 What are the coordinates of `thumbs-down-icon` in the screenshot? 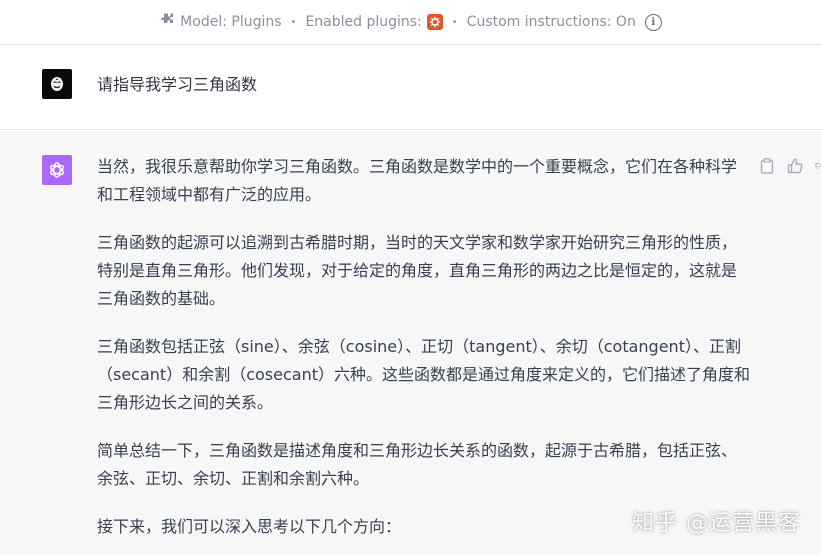 It's located at (818, 166).